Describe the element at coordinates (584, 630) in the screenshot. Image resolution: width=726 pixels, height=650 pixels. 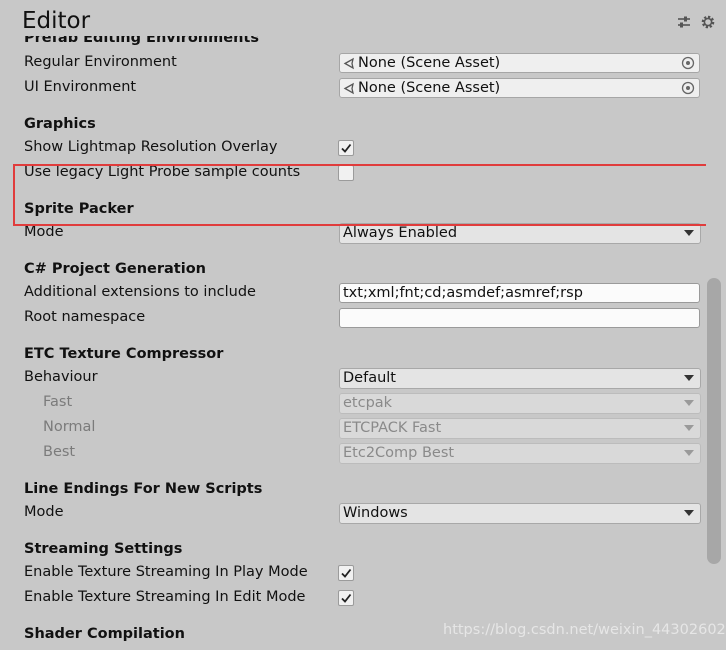
I see `watermark: https://blog.csdn.net/weixin_44302602` at that location.